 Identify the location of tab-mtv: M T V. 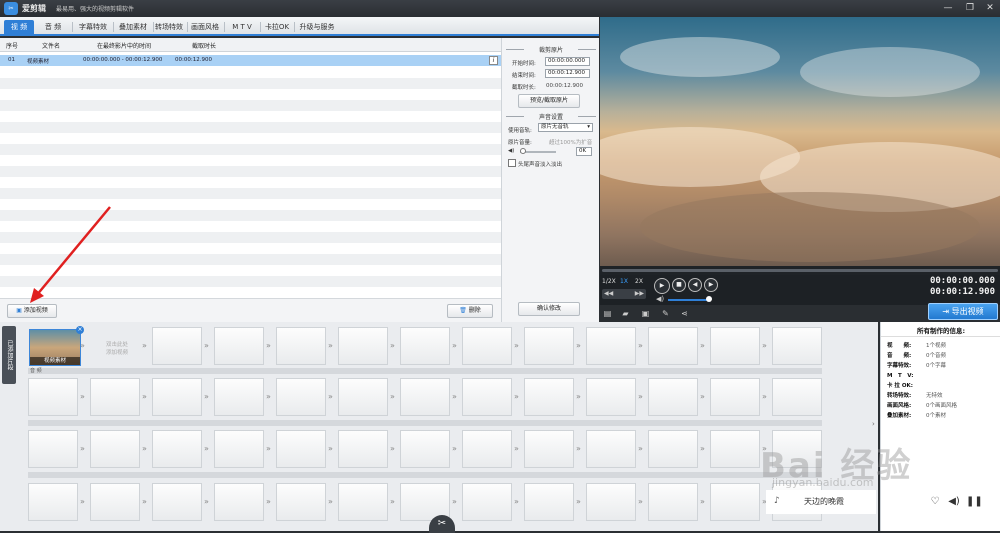
(242, 27).